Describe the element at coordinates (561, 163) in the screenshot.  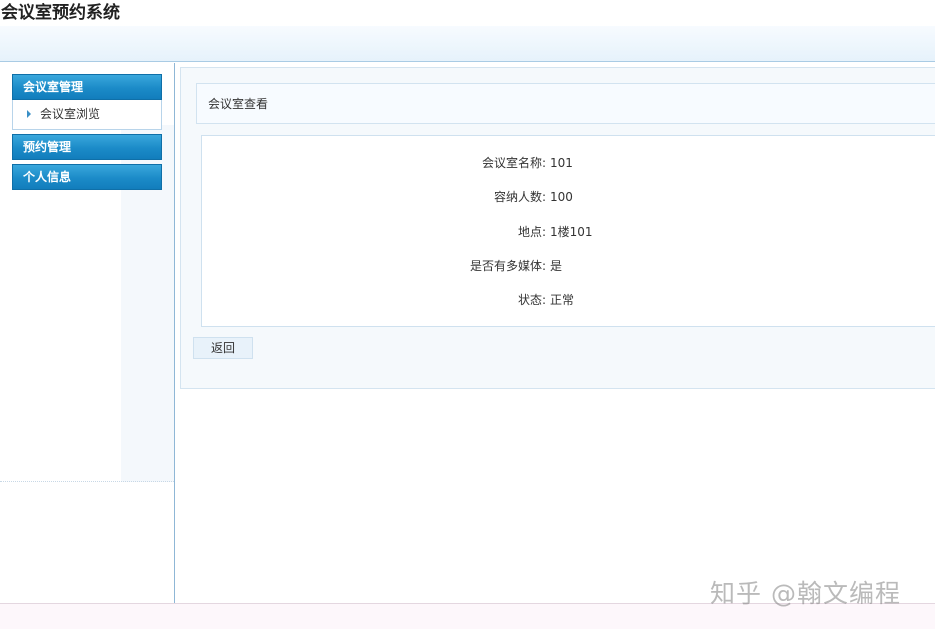
I see `field-value: 101` at that location.